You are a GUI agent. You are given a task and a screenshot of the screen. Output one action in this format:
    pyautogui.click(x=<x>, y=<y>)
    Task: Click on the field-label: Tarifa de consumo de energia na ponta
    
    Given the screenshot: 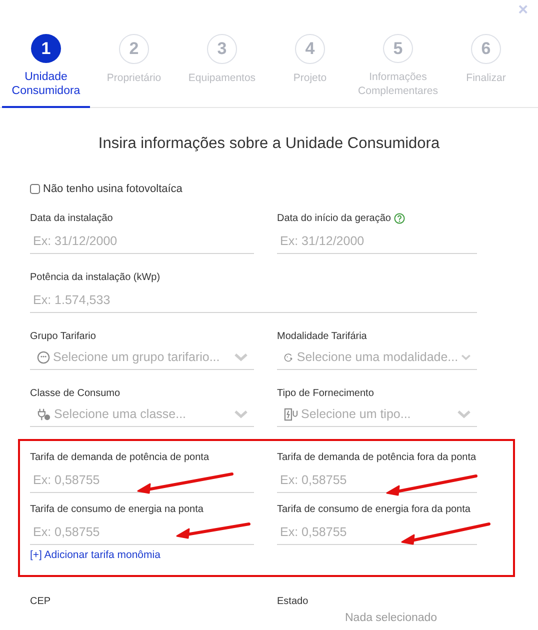 What is the action you would take?
    pyautogui.click(x=117, y=509)
    